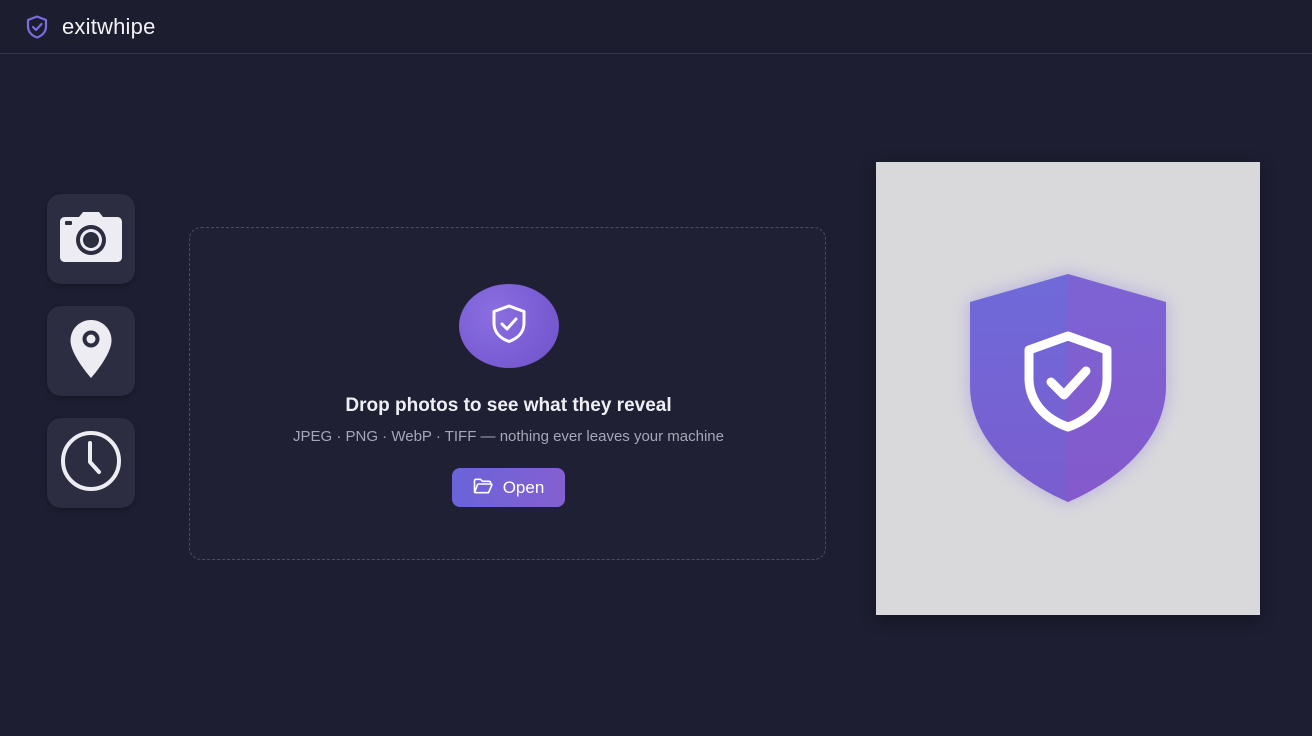 This screenshot has width=1312, height=736. I want to click on clock-button, so click(91, 463).